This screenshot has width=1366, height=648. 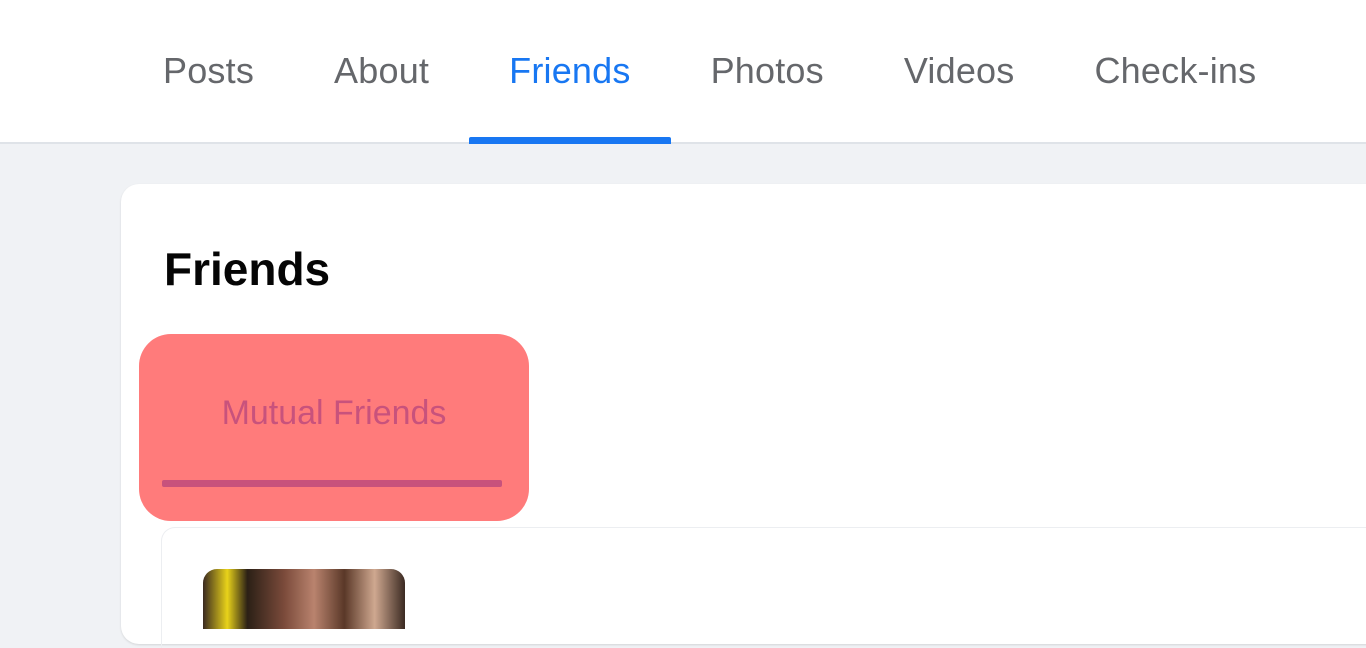 What do you see at coordinates (247, 269) in the screenshot?
I see `friends-card-title: Friends` at bounding box center [247, 269].